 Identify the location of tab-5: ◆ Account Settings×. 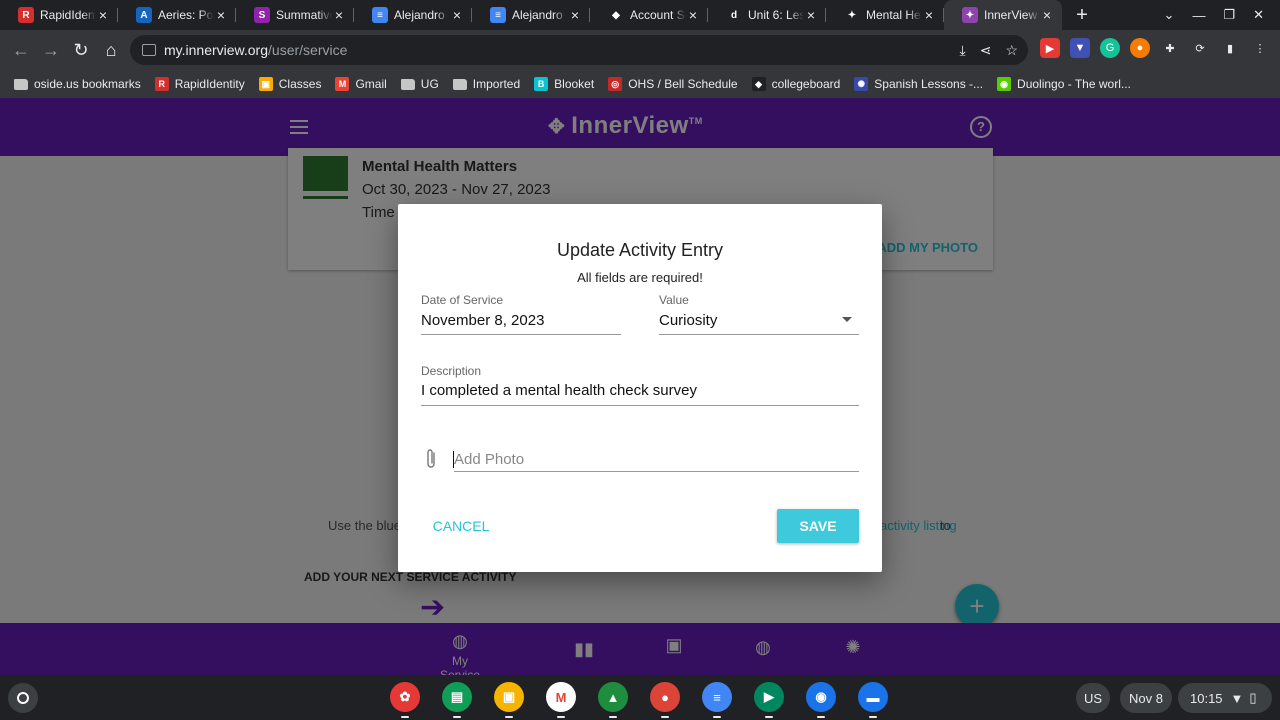
(649, 15).